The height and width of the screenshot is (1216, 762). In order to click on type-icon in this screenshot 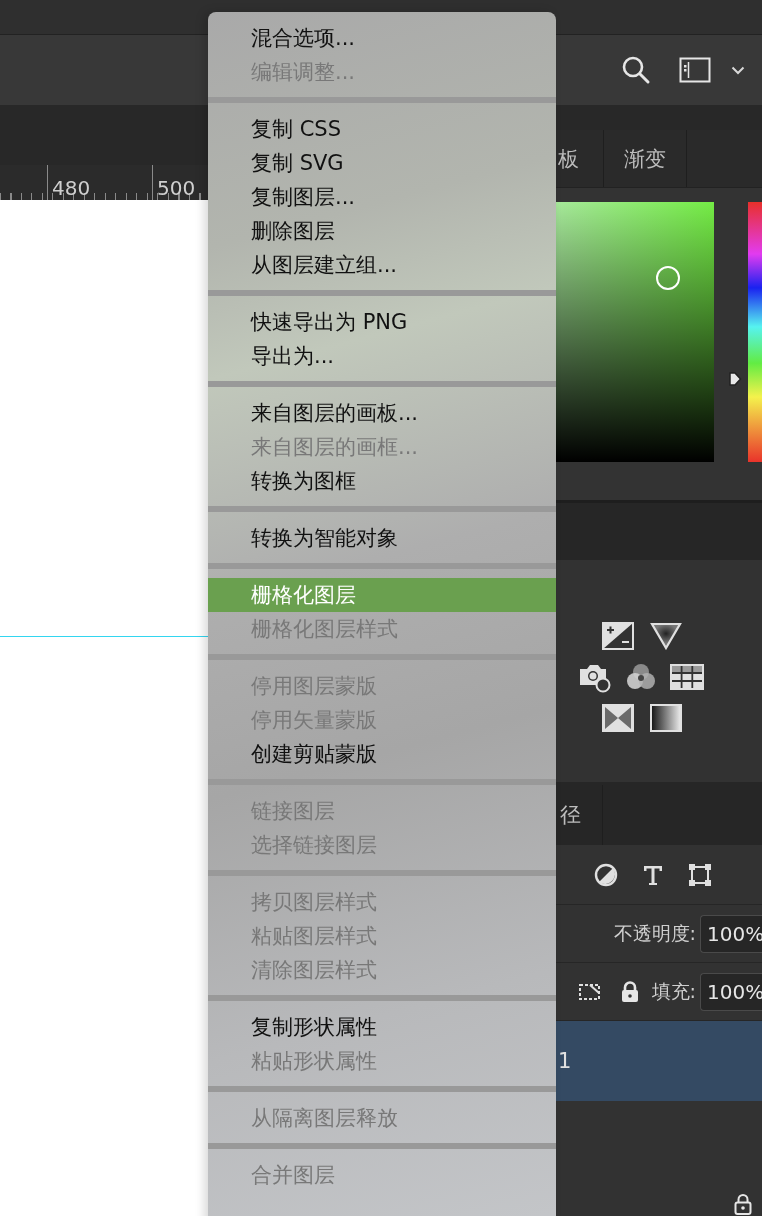, I will do `click(653, 874)`.